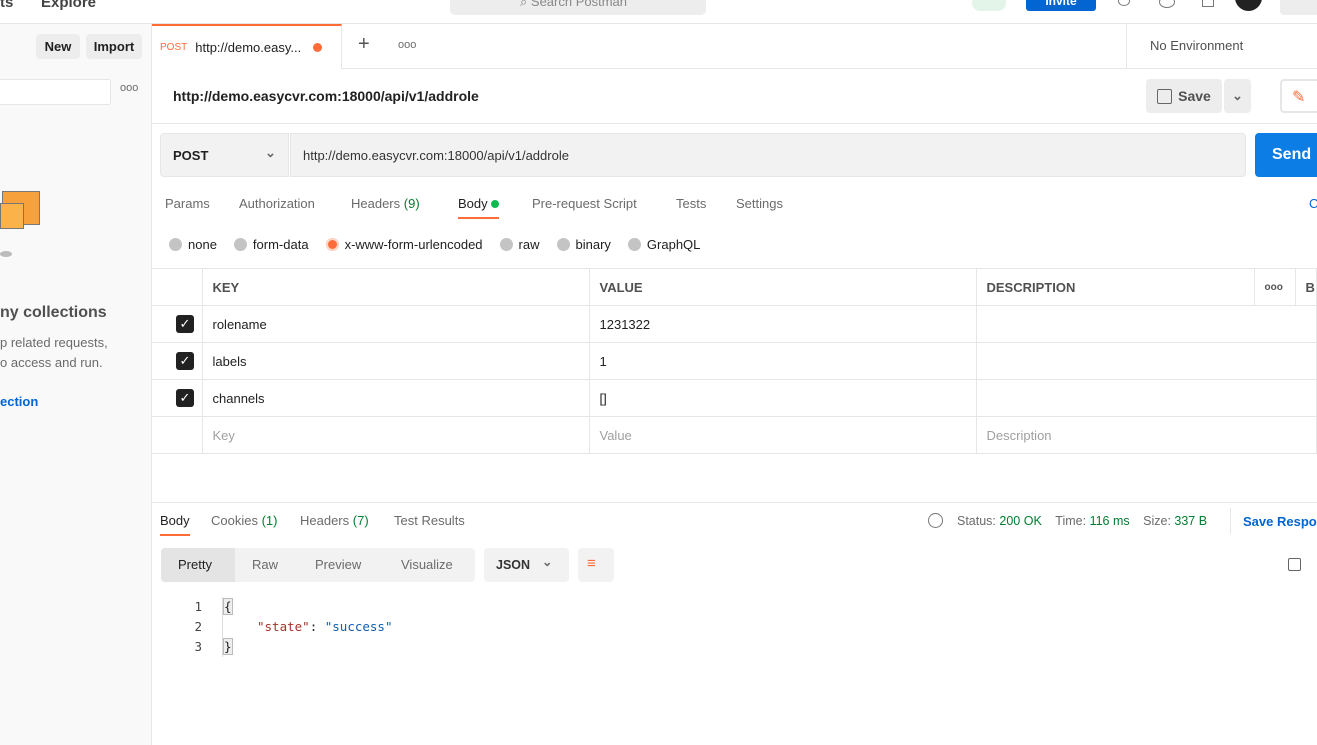  Describe the element at coordinates (1110, 521) in the screenshot. I see `time-value: 116 ms` at that location.